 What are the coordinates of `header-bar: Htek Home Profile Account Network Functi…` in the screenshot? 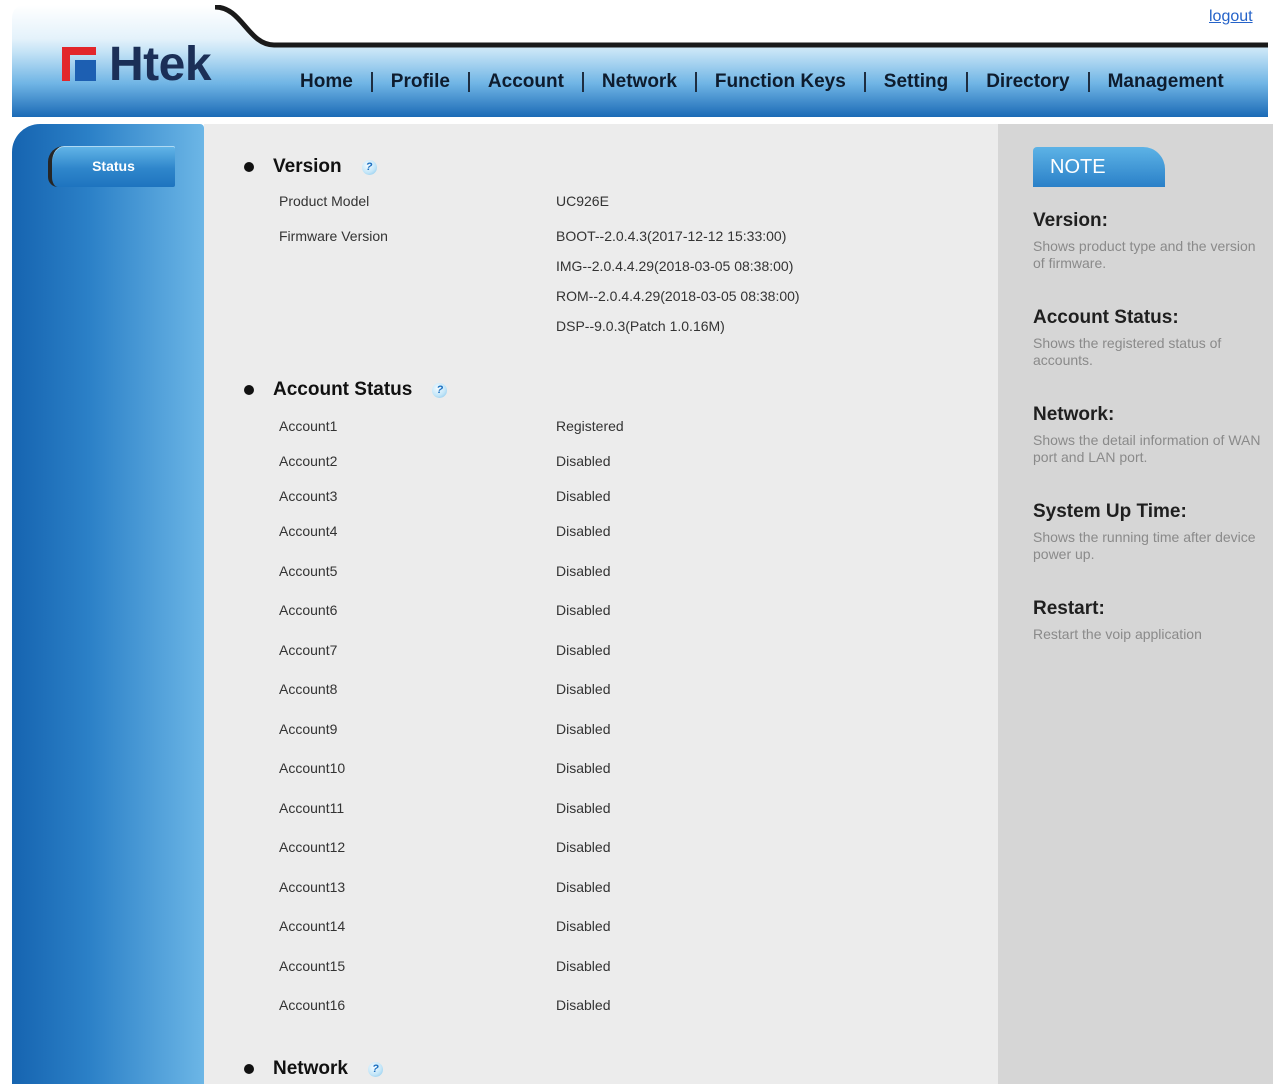 It's located at (640, 61).